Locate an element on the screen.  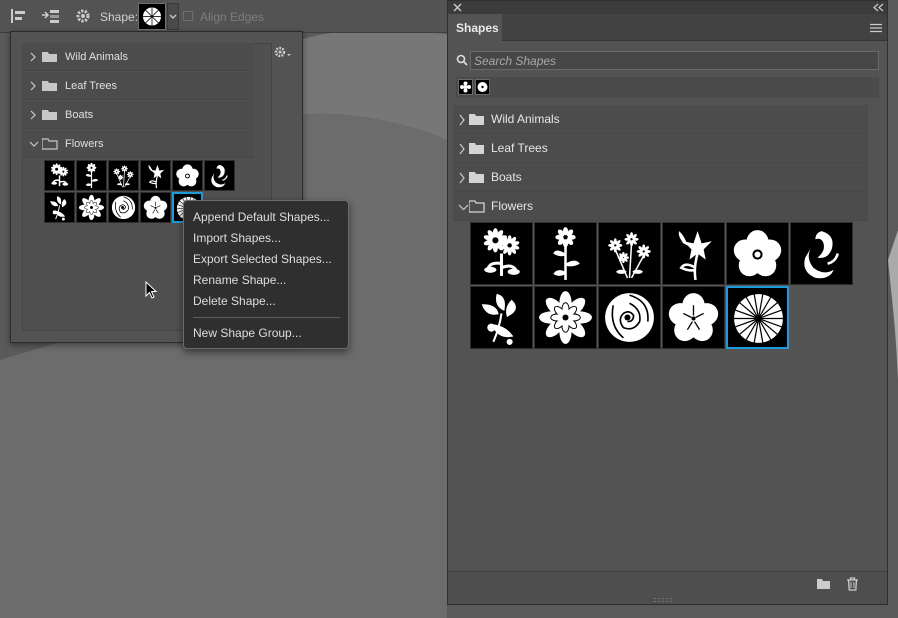
search-icon is located at coordinates (462, 60).